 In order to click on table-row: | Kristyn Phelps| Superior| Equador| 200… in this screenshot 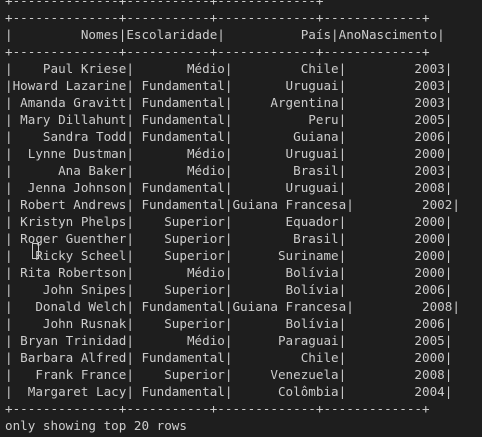, I will do `click(229, 221)`.